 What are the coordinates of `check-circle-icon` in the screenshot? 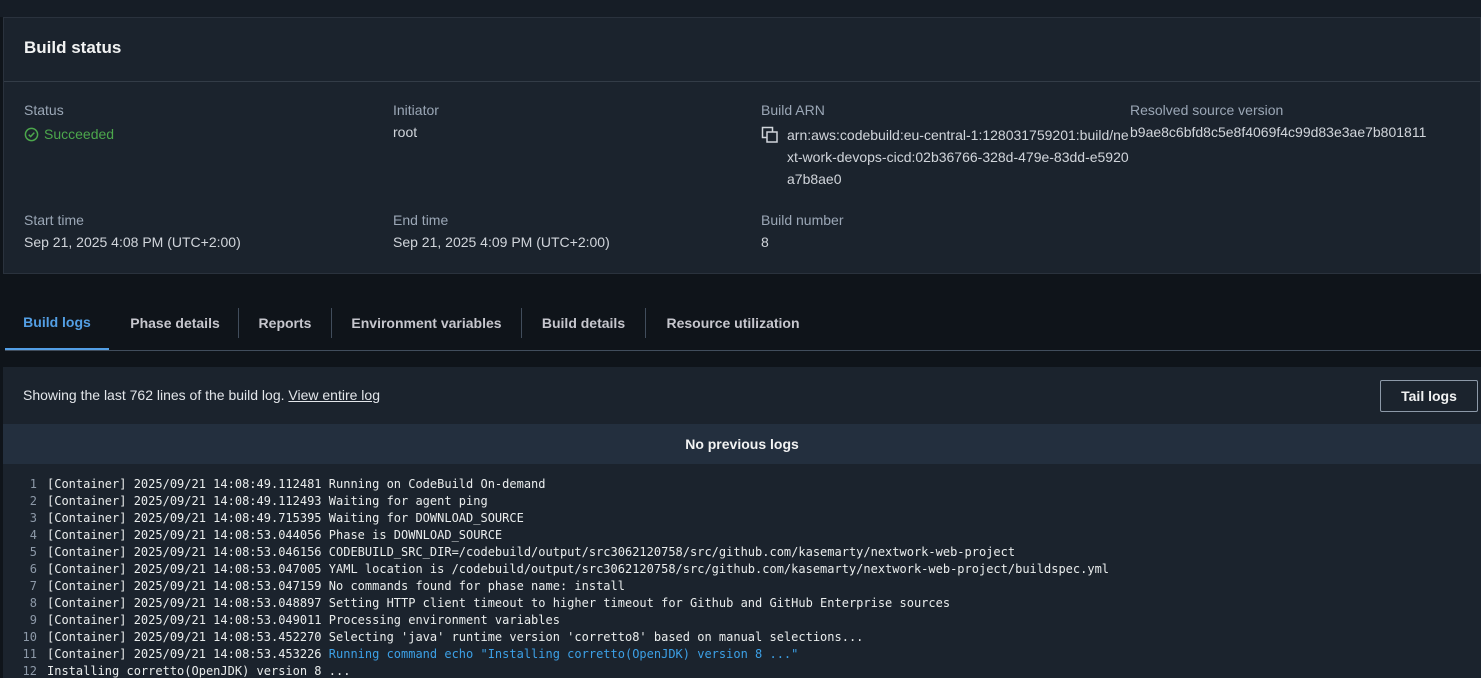 It's located at (31, 134).